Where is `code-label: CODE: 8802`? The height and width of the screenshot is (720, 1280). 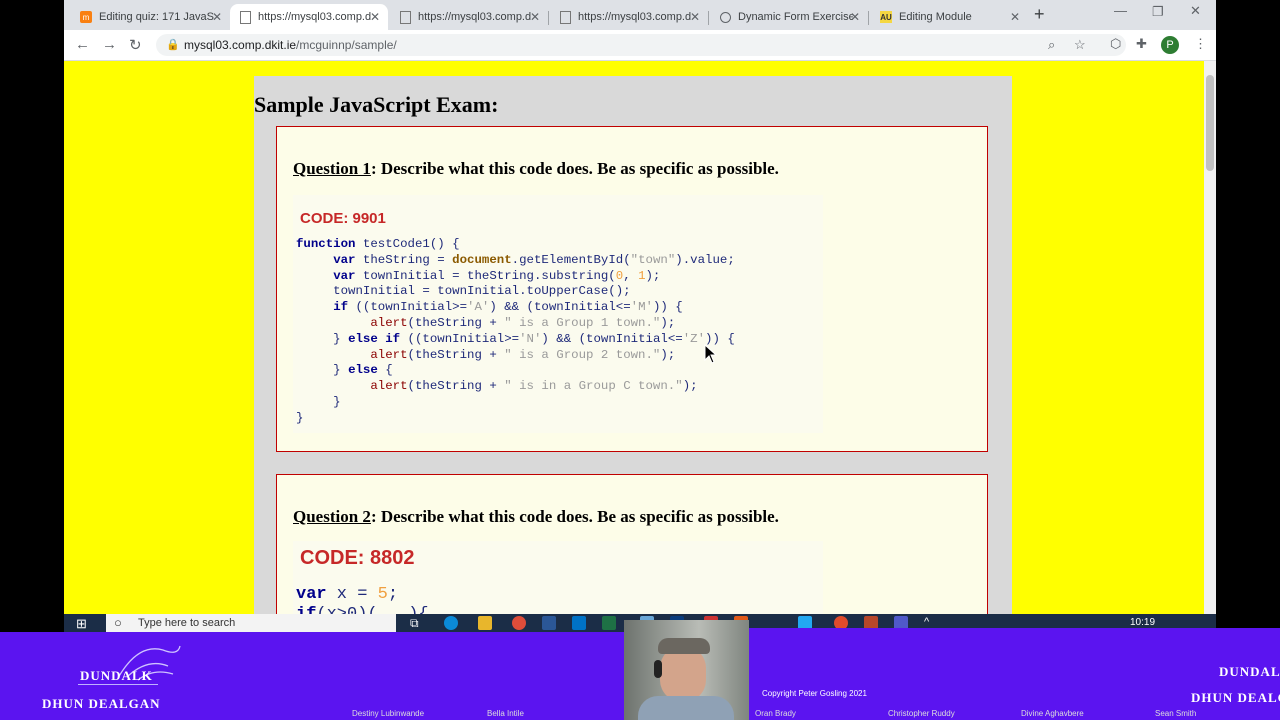 code-label: CODE: 8802 is located at coordinates (357, 558).